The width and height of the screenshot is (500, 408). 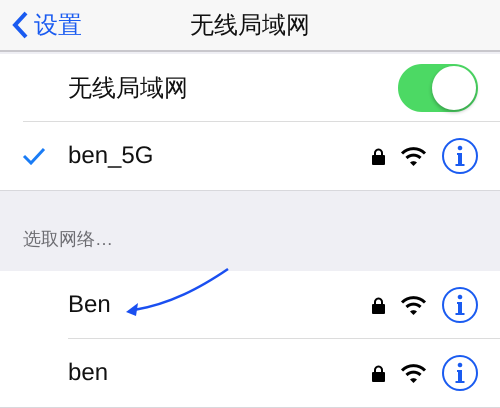 I want to click on network-name: Ben, so click(x=89, y=305).